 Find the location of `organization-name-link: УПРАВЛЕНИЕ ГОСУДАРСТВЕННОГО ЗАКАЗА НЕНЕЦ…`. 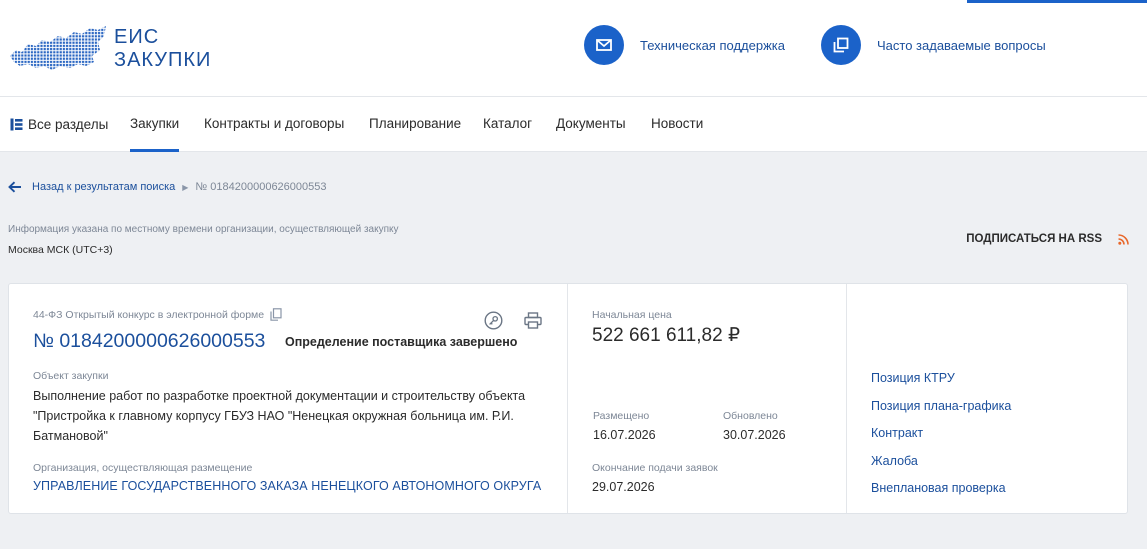

organization-name-link: УПРАВЛЕНИЕ ГОСУДАРСТВЕННОГО ЗАКАЗА НЕНЕЦ… is located at coordinates (287, 486).